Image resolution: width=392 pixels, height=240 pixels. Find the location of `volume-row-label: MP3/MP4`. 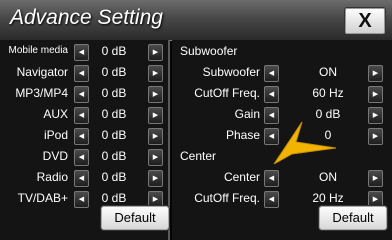

volume-row-label: MP3/MP4 is located at coordinates (41, 93).